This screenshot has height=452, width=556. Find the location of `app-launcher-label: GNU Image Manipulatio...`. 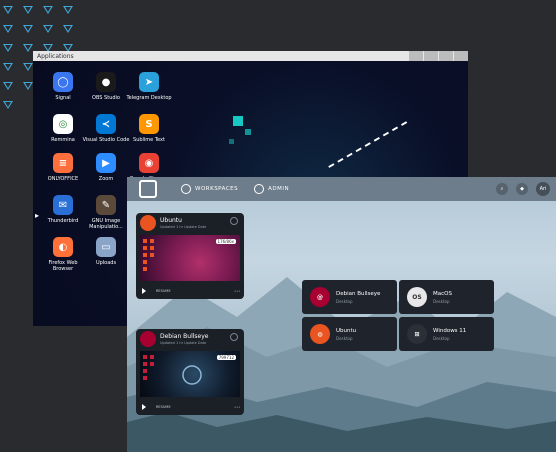

app-launcher-label: GNU Image Manipulatio... is located at coordinates (106, 224).